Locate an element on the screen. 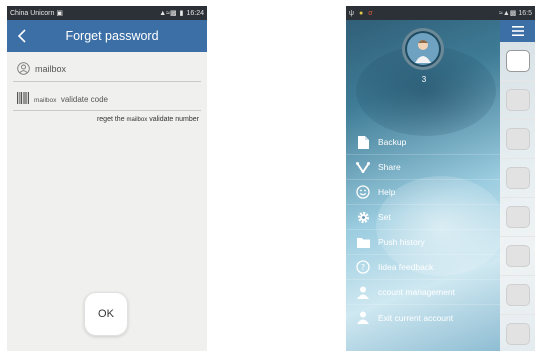 The height and width of the screenshot is (351, 535). menu-toggle-button is located at coordinates (517, 31).